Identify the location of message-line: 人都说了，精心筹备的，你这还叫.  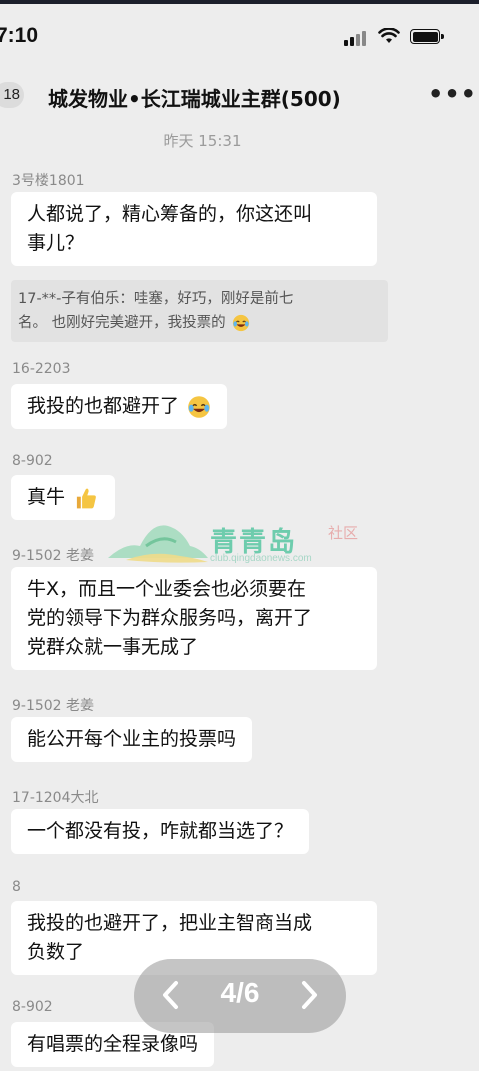
(170, 214).